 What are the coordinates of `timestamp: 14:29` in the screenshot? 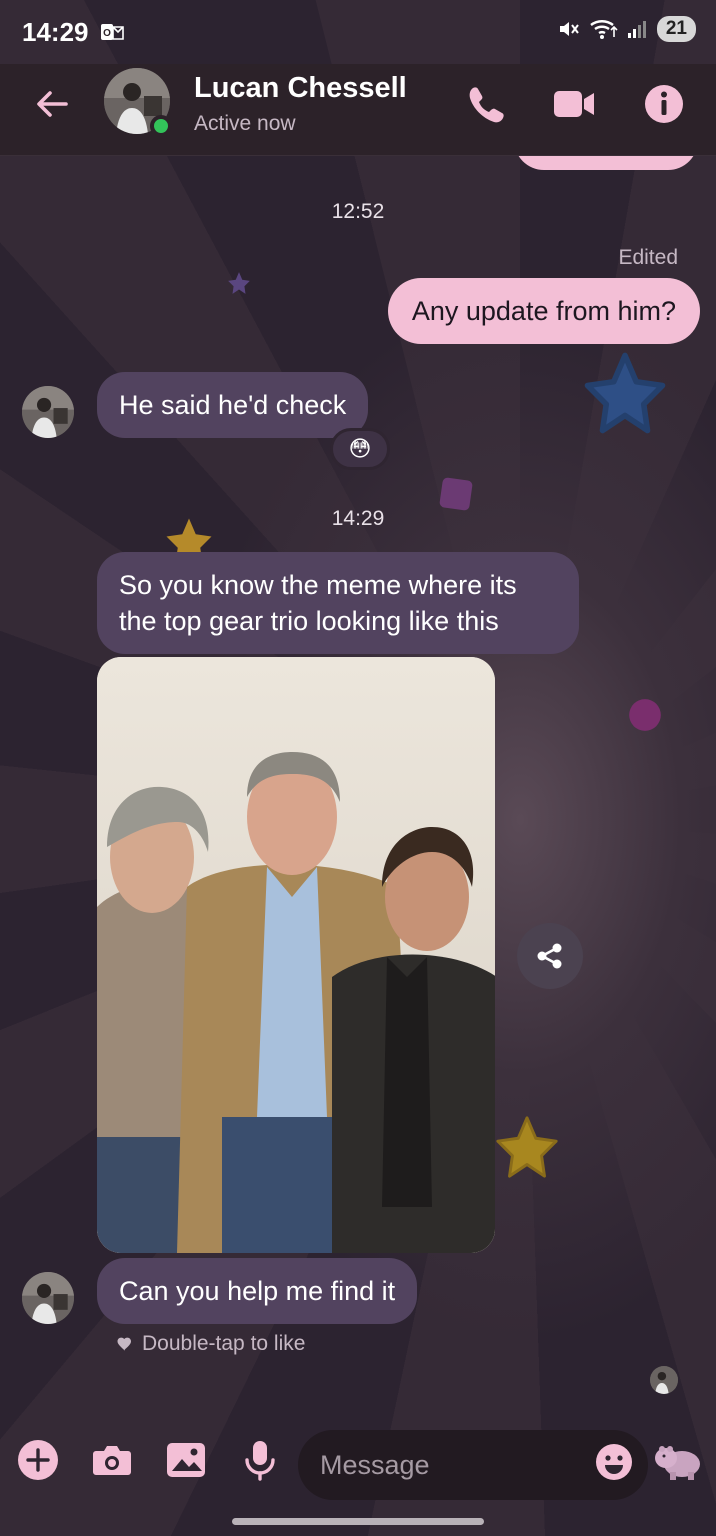 It's located at (358, 518).